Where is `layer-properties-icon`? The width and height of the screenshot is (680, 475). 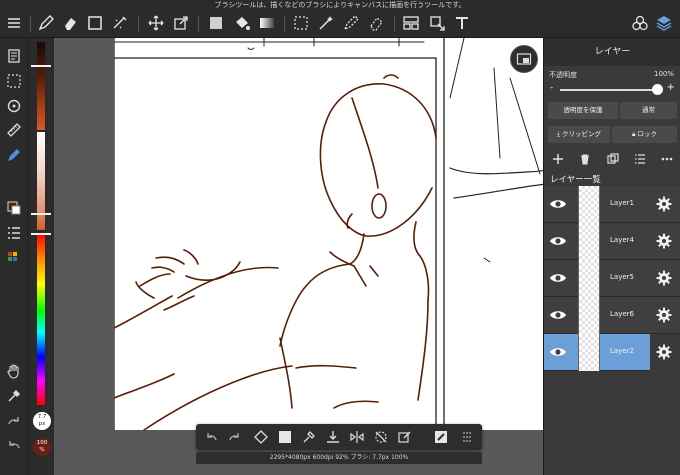 layer-properties-icon is located at coordinates (640, 159).